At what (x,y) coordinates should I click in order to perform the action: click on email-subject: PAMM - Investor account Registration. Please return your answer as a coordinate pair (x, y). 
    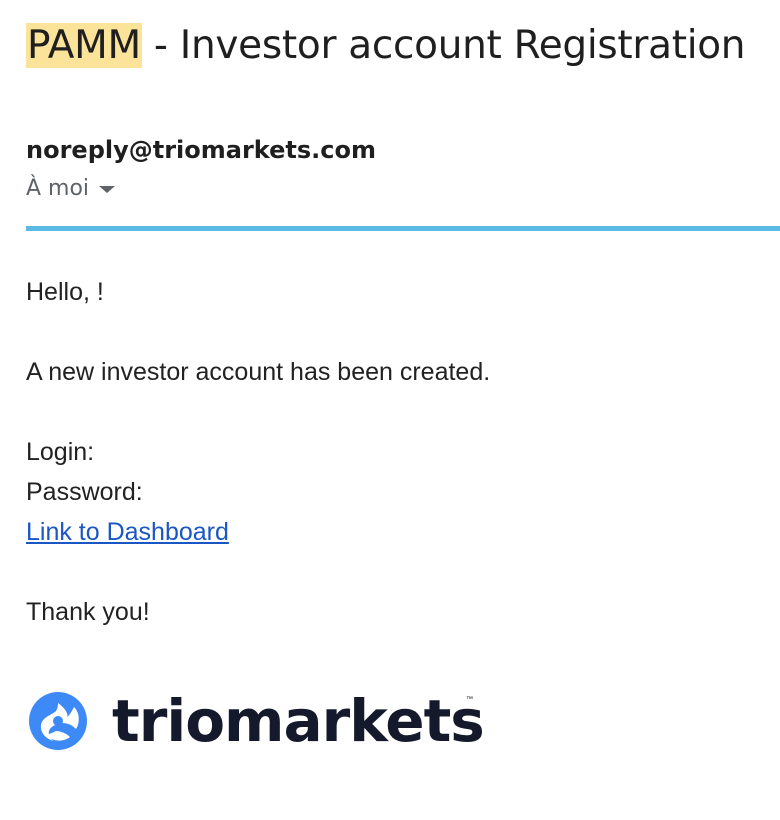
    Looking at the image, I should click on (386, 46).